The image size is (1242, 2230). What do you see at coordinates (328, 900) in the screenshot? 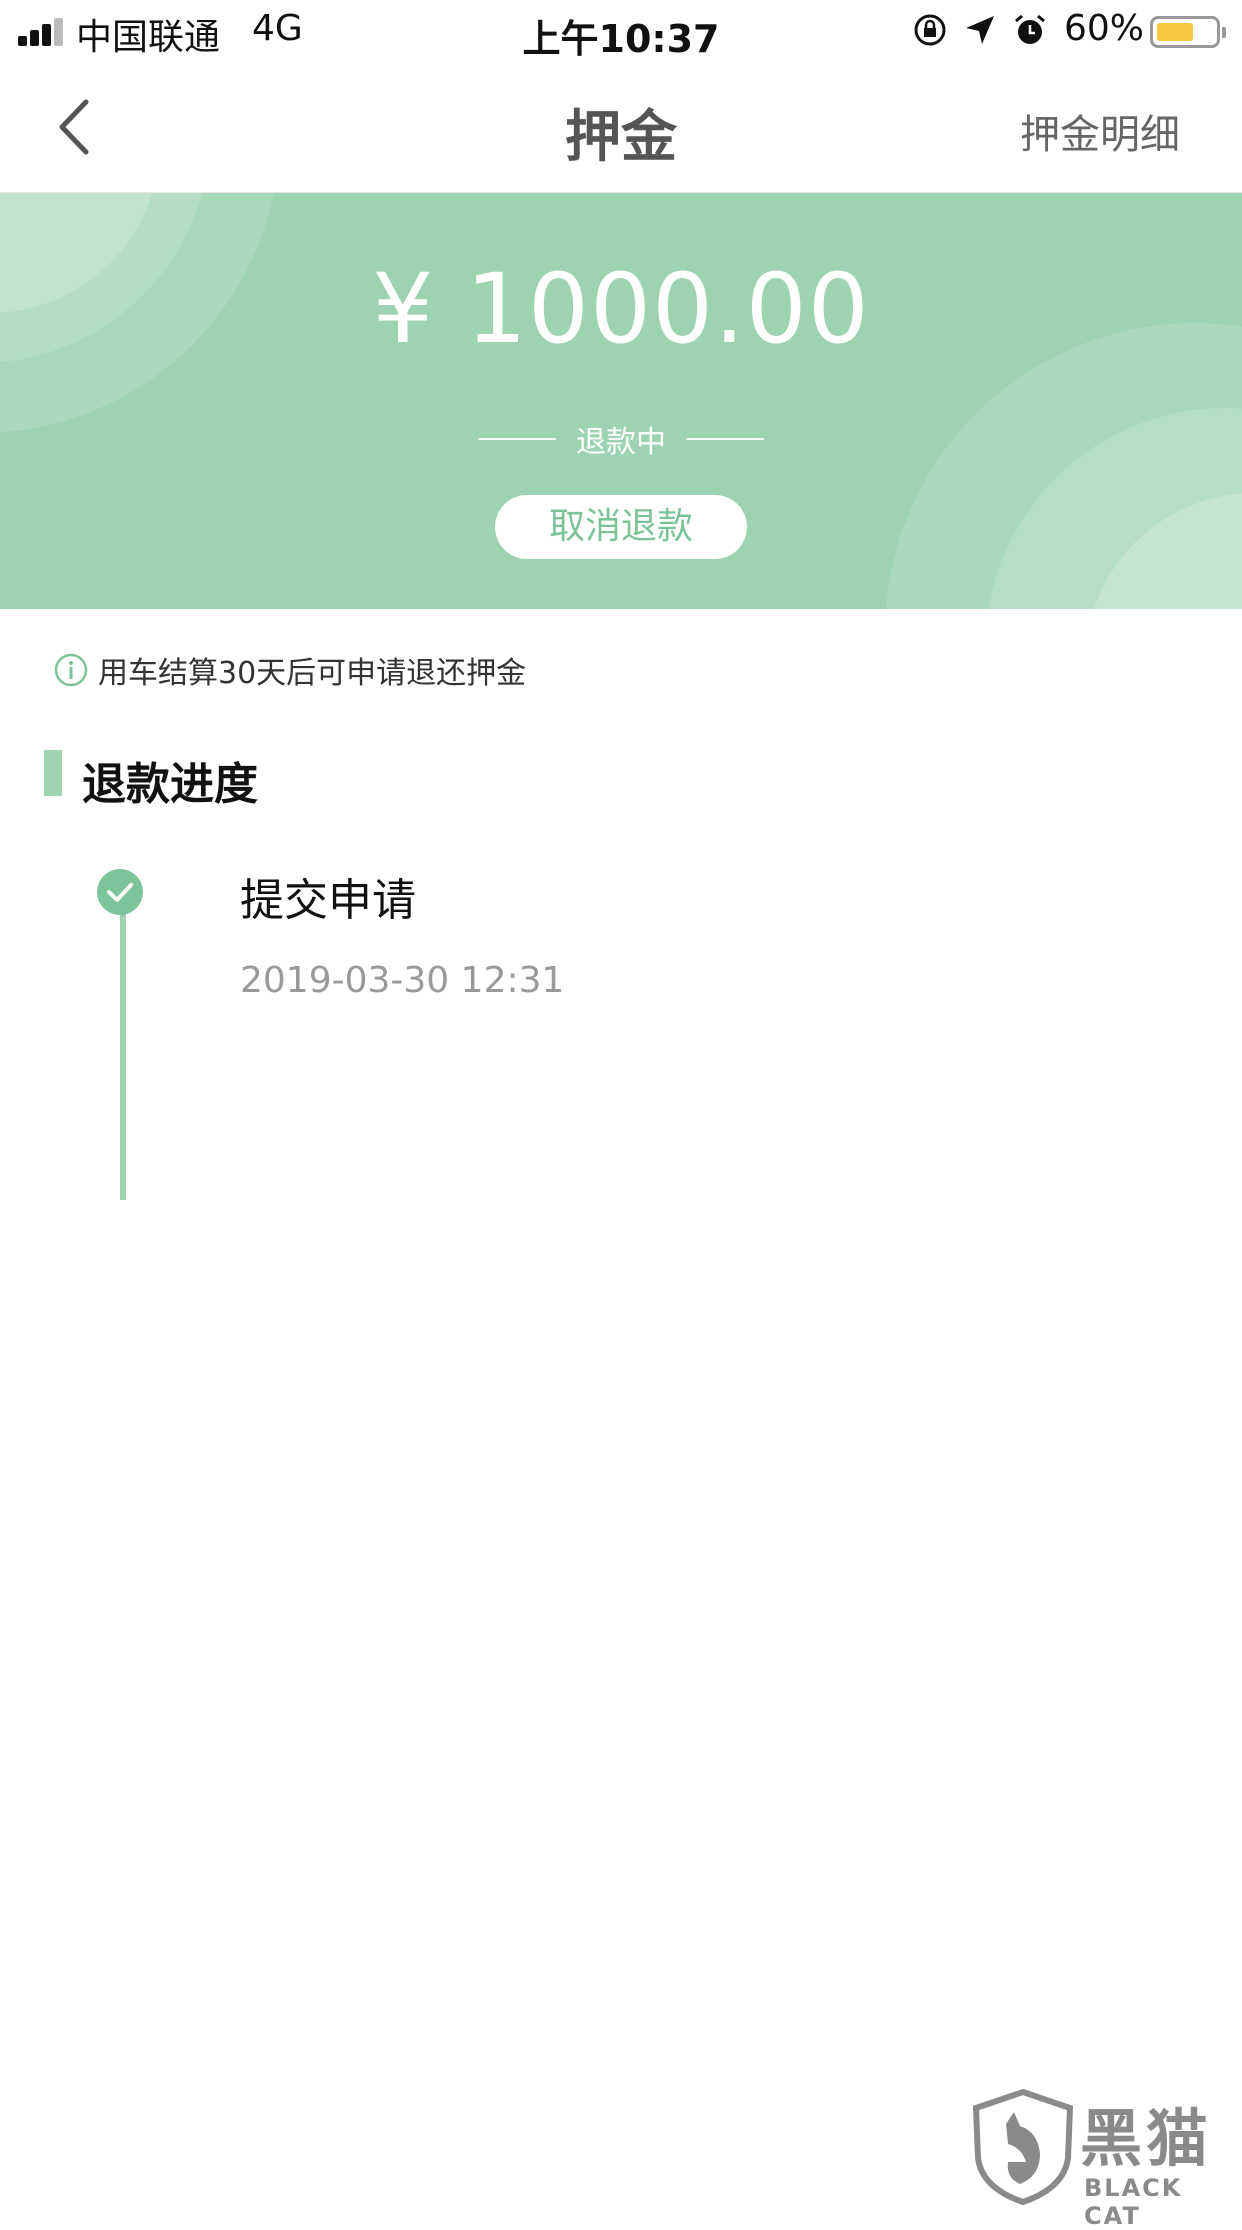
I see `timeline-step-title: 提交申请` at bounding box center [328, 900].